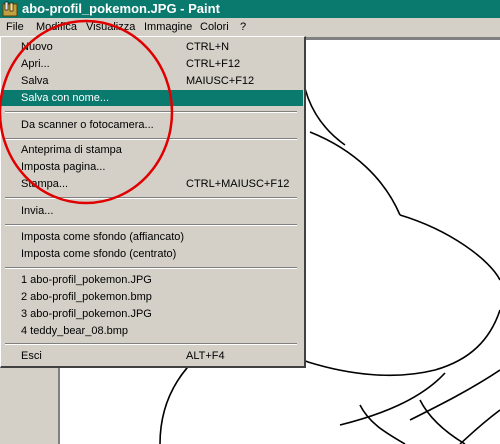  I want to click on menu-visualizza: Visualizza, so click(110, 27).